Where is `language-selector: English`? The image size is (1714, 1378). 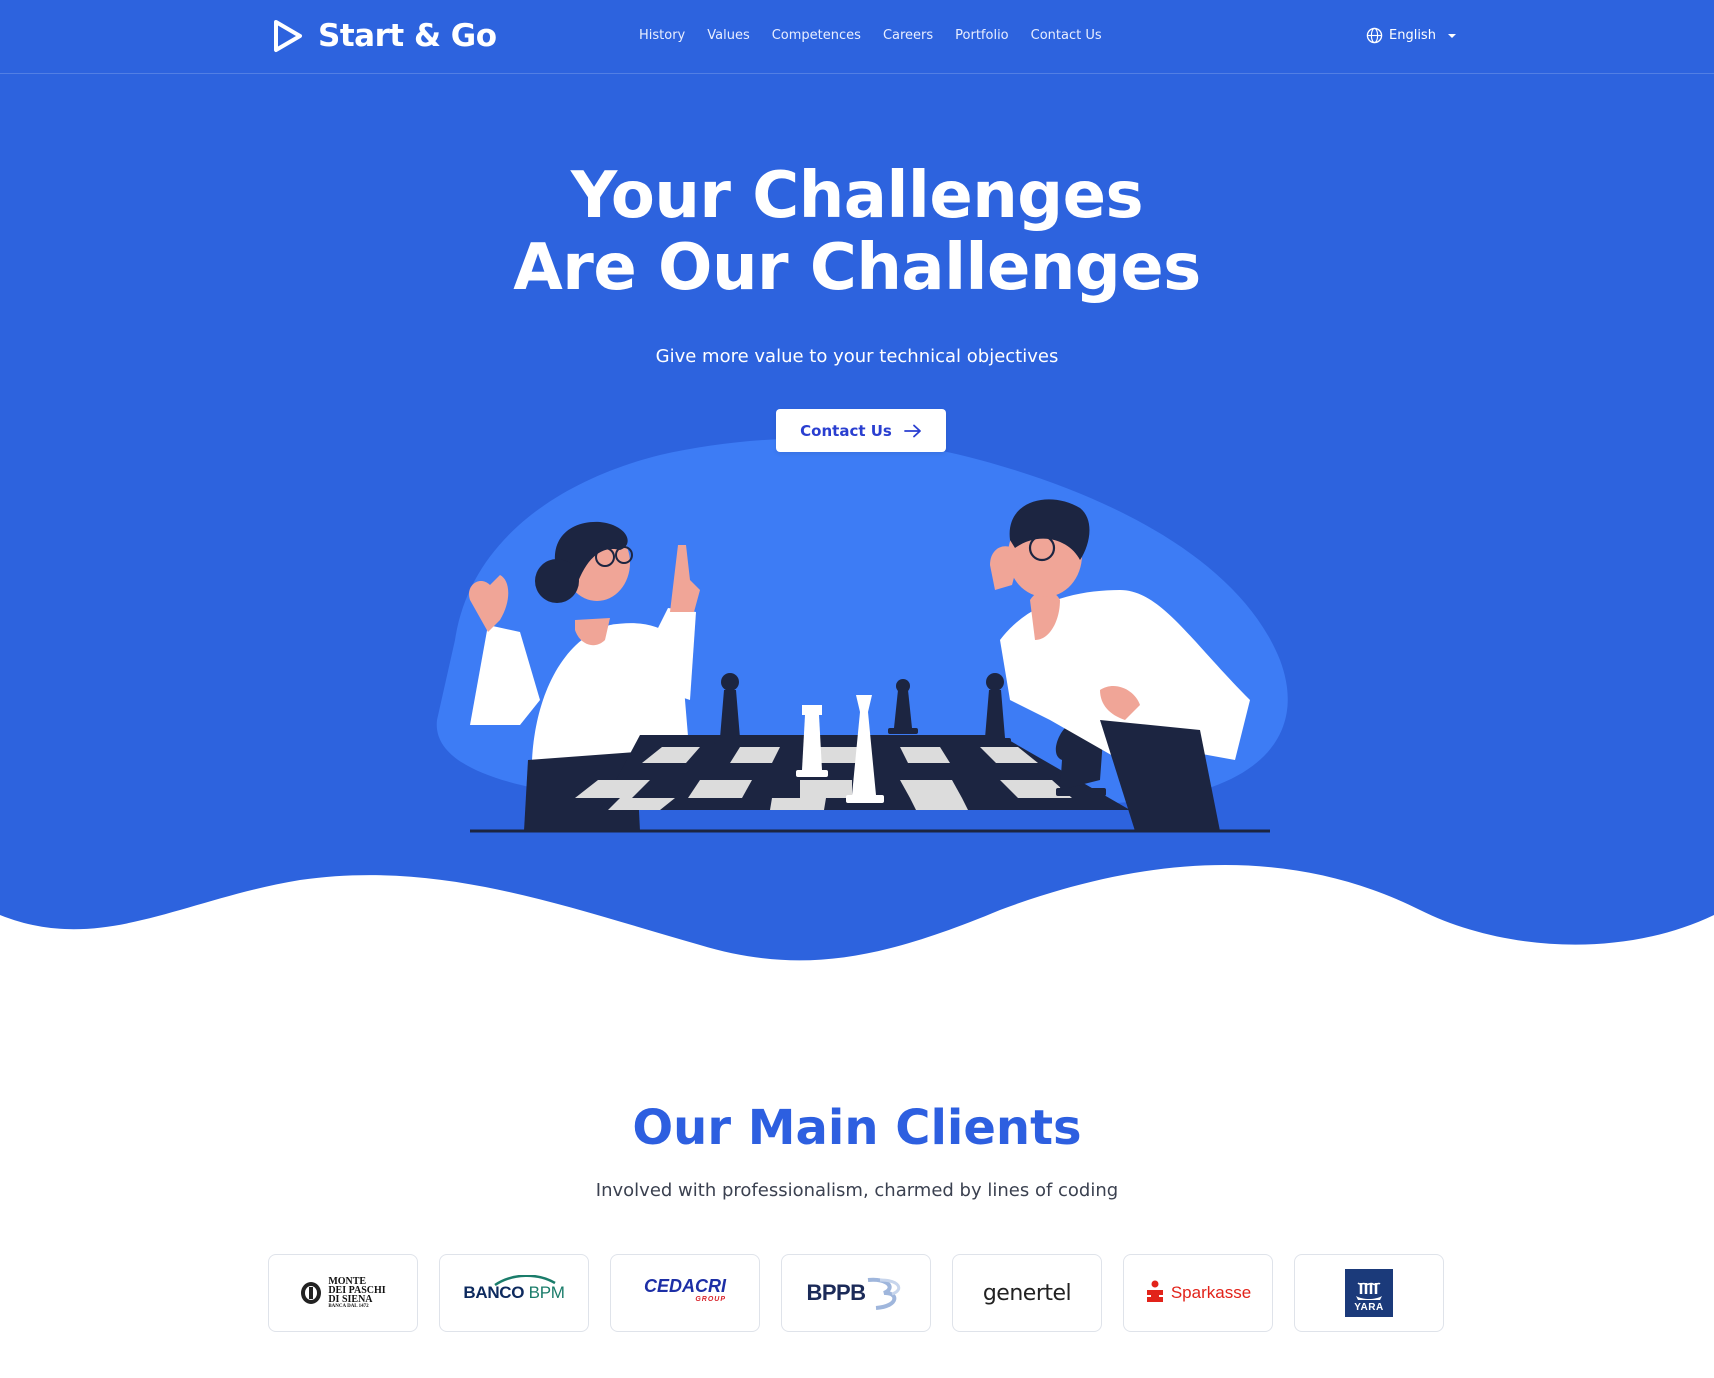
language-selector: English is located at coordinates (1412, 35).